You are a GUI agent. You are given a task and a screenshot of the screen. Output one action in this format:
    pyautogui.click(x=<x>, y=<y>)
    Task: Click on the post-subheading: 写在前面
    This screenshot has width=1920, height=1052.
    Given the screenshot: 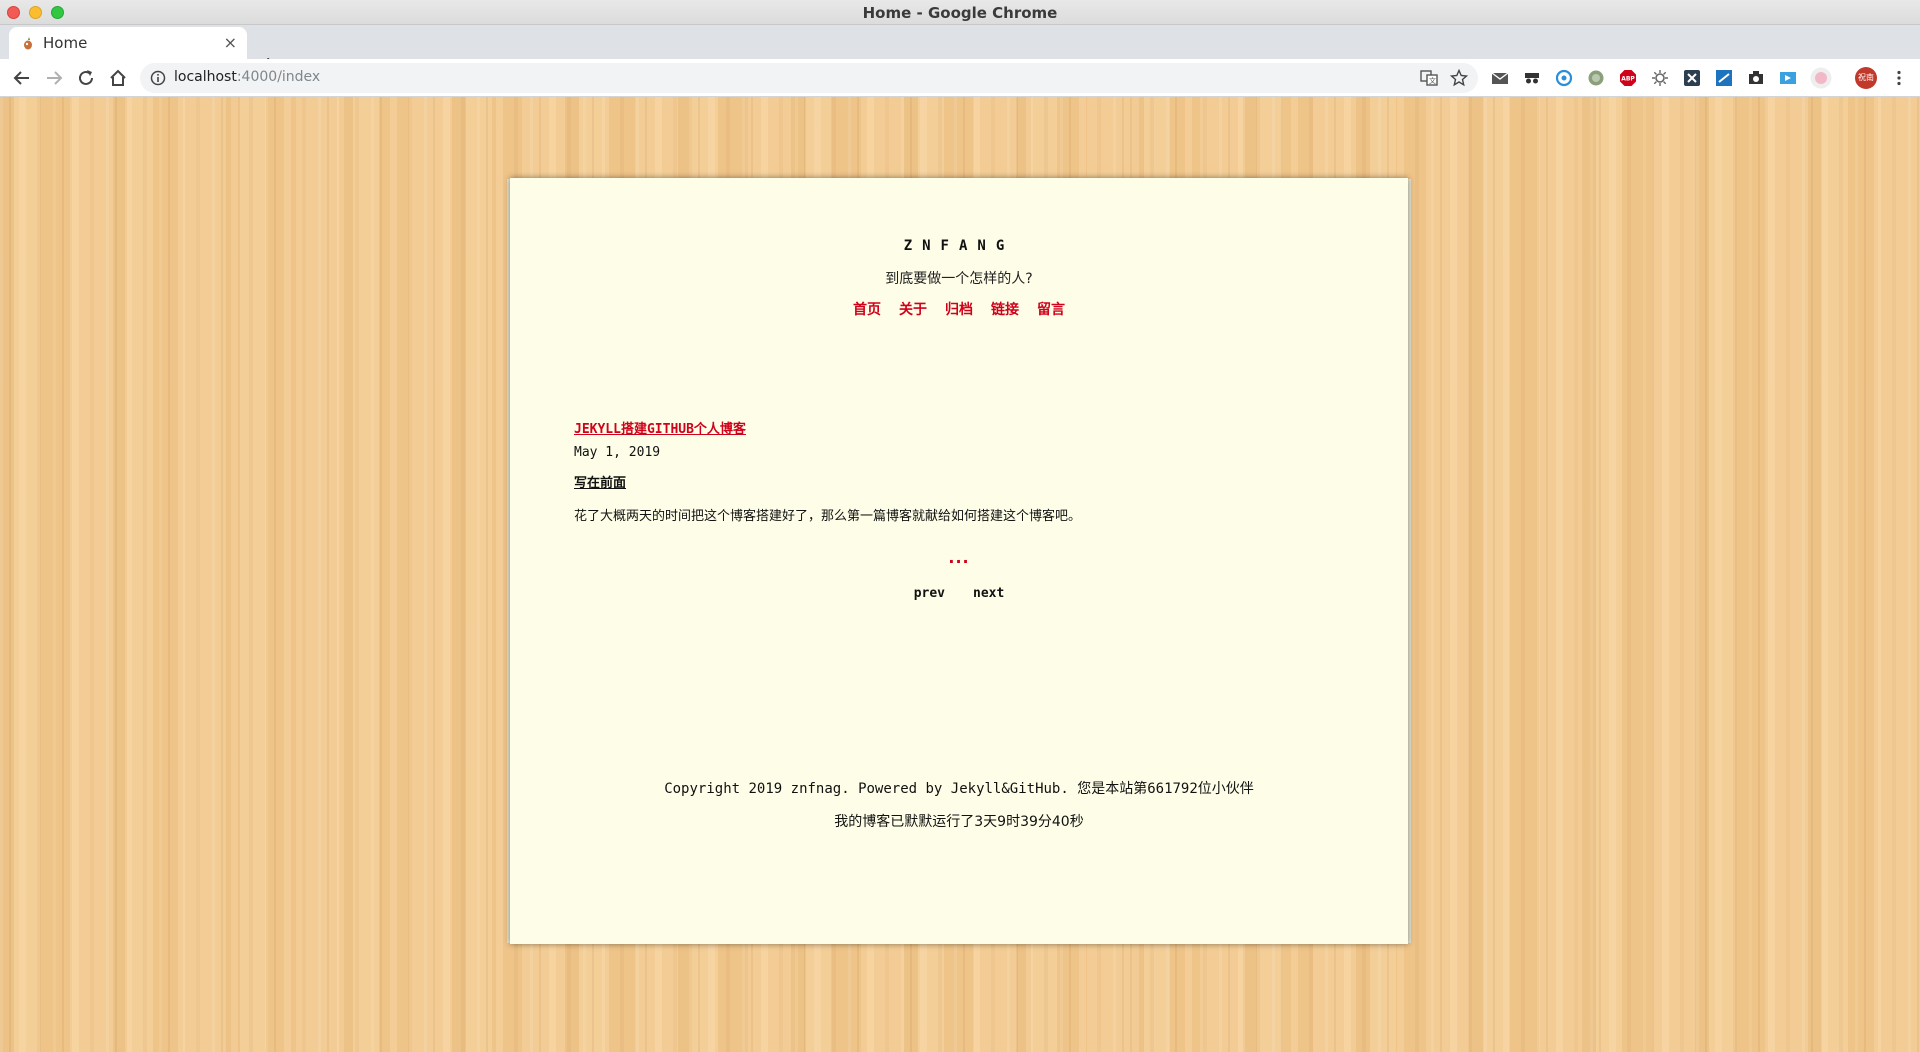 What is the action you would take?
    pyautogui.click(x=600, y=483)
    